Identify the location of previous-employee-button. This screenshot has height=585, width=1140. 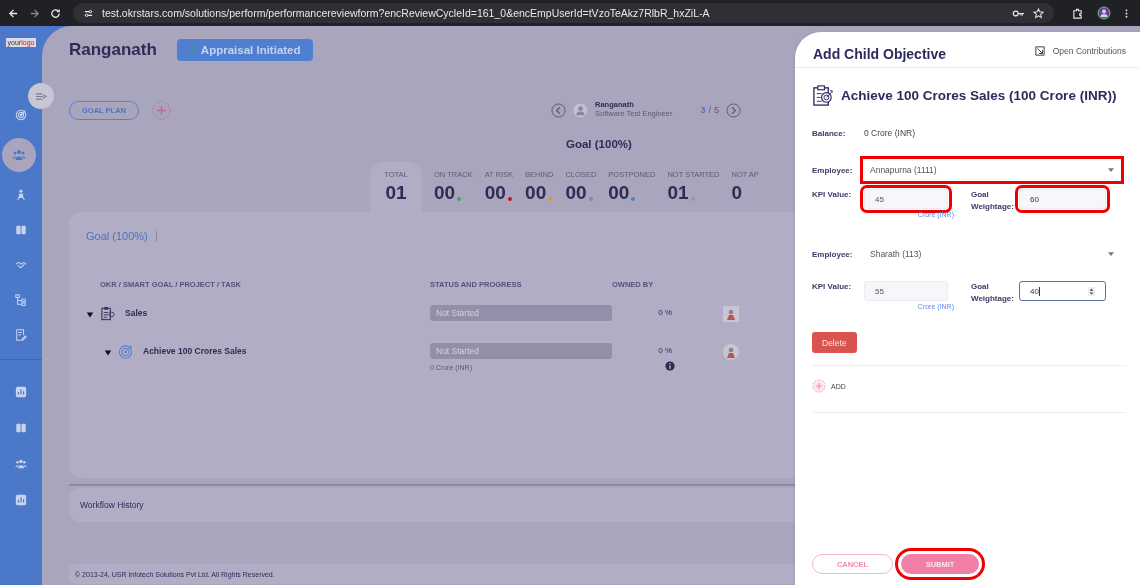
(559, 110).